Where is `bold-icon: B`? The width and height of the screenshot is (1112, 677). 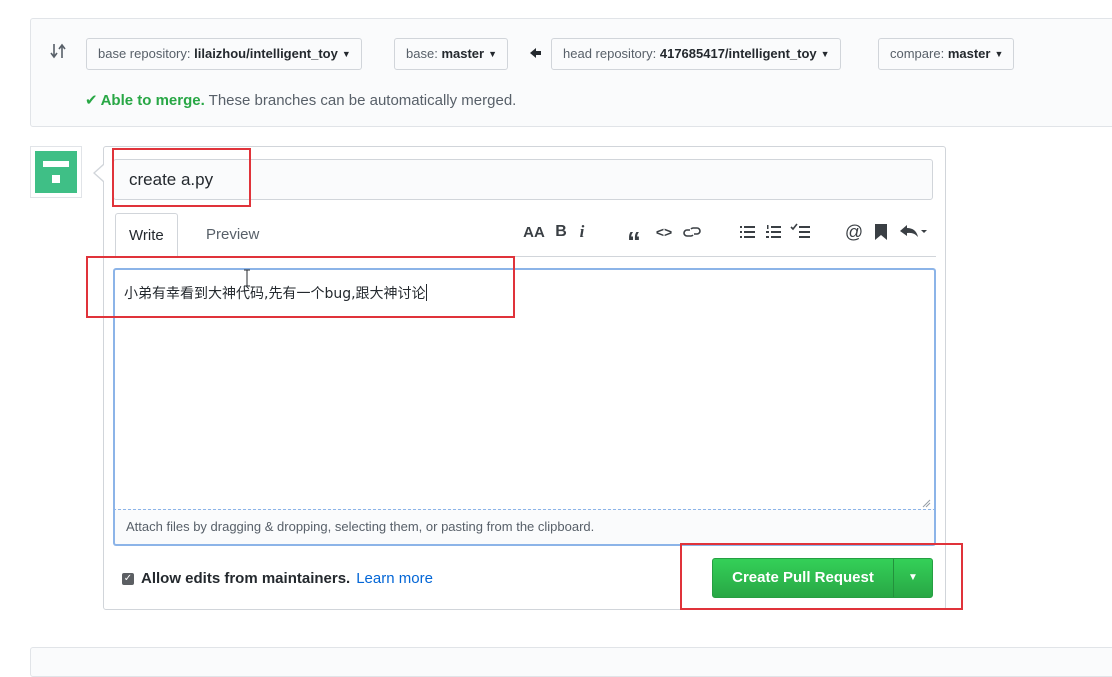 bold-icon: B is located at coordinates (561, 232).